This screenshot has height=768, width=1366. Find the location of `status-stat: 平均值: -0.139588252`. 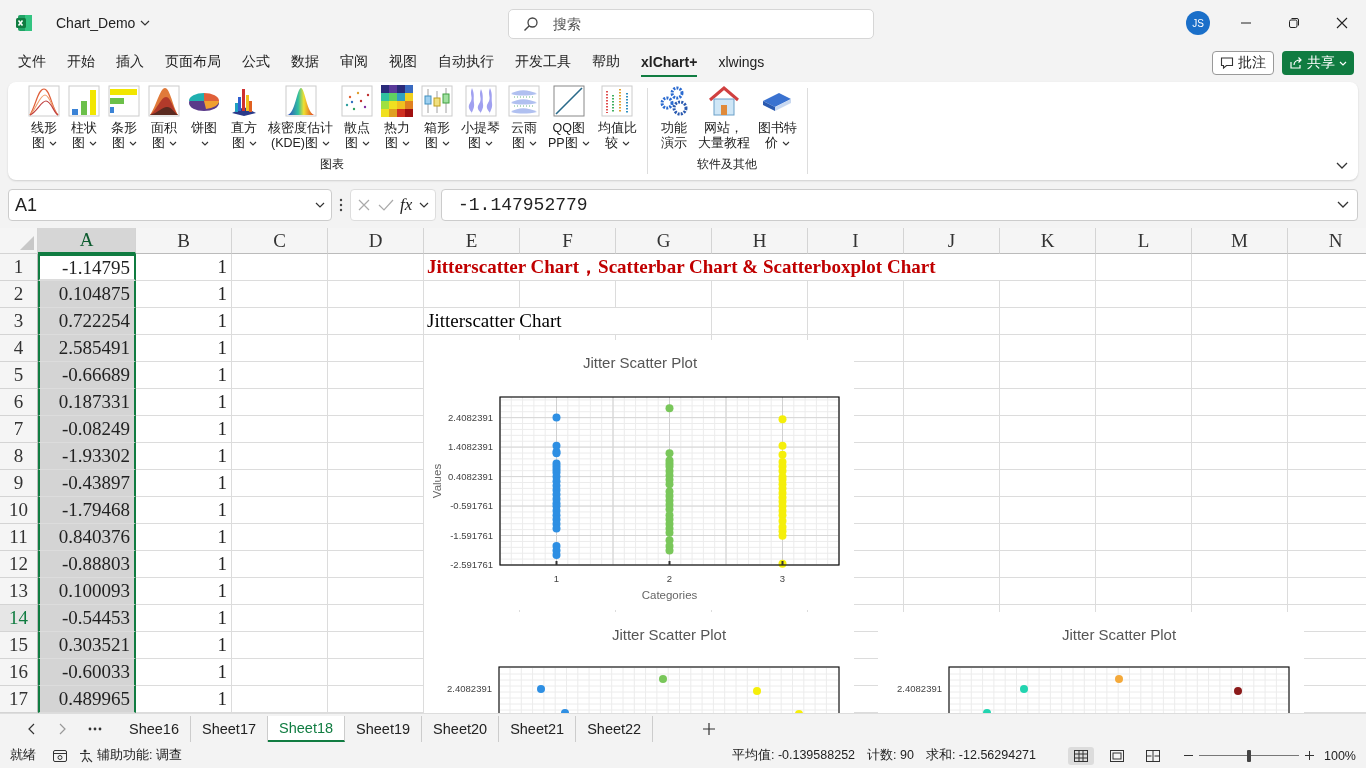

status-stat: 平均值: -0.139588252 is located at coordinates (793, 755).